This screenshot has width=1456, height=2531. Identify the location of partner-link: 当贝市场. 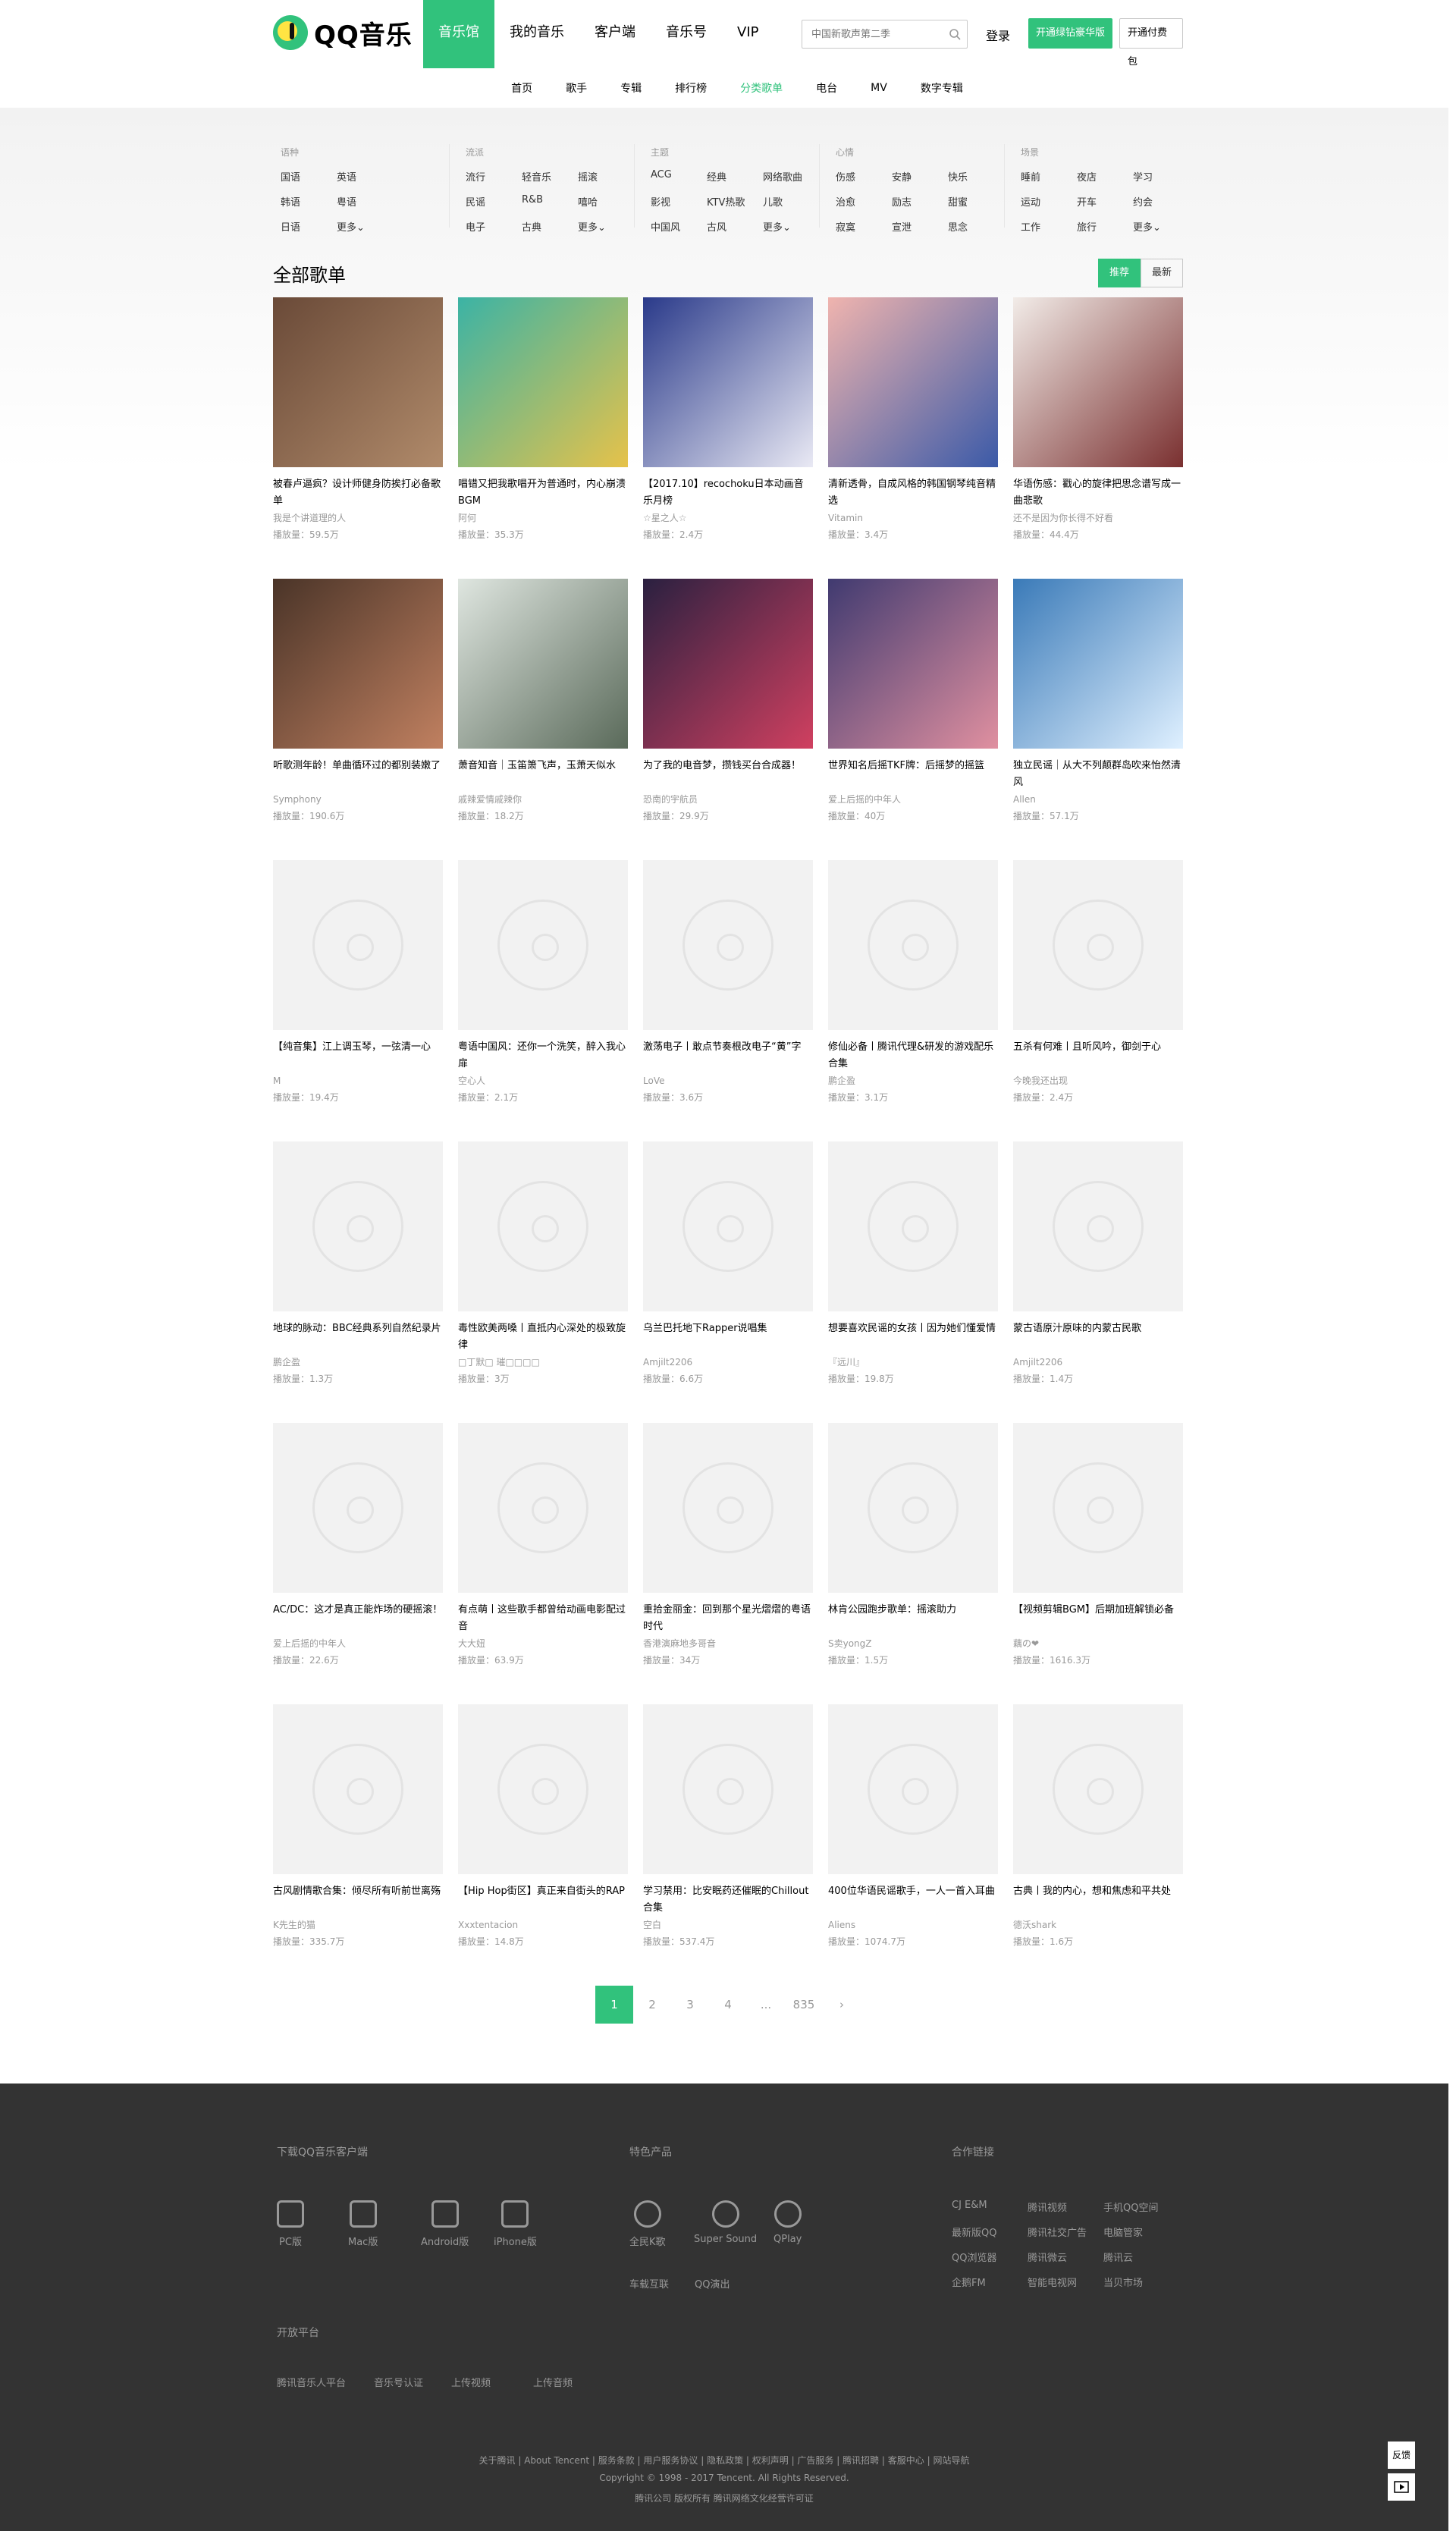
(1123, 2282).